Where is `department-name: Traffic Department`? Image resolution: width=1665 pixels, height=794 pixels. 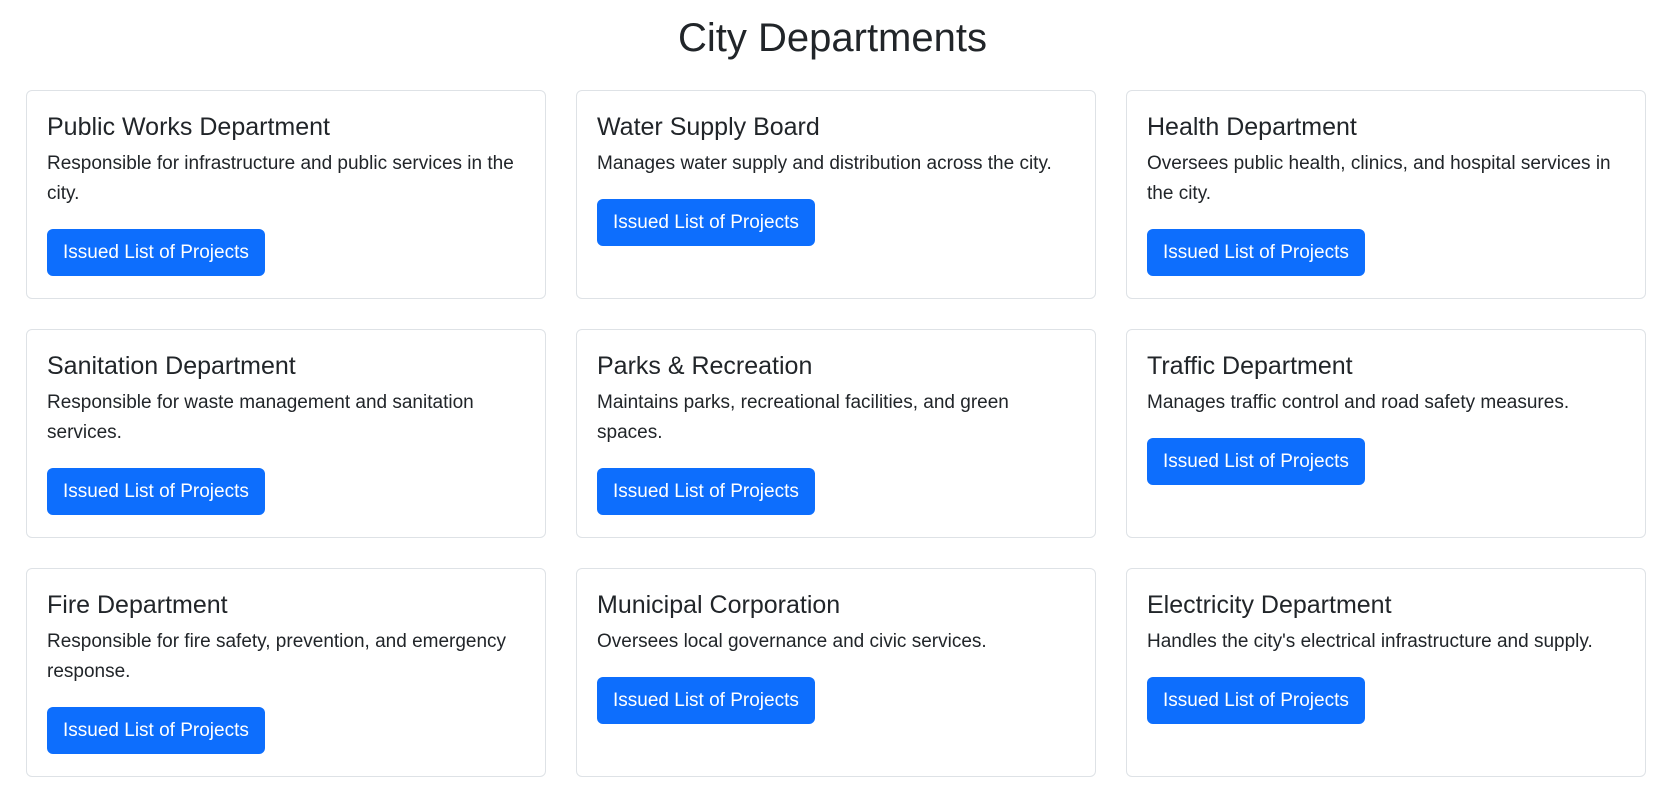
department-name: Traffic Department is located at coordinates (1250, 366).